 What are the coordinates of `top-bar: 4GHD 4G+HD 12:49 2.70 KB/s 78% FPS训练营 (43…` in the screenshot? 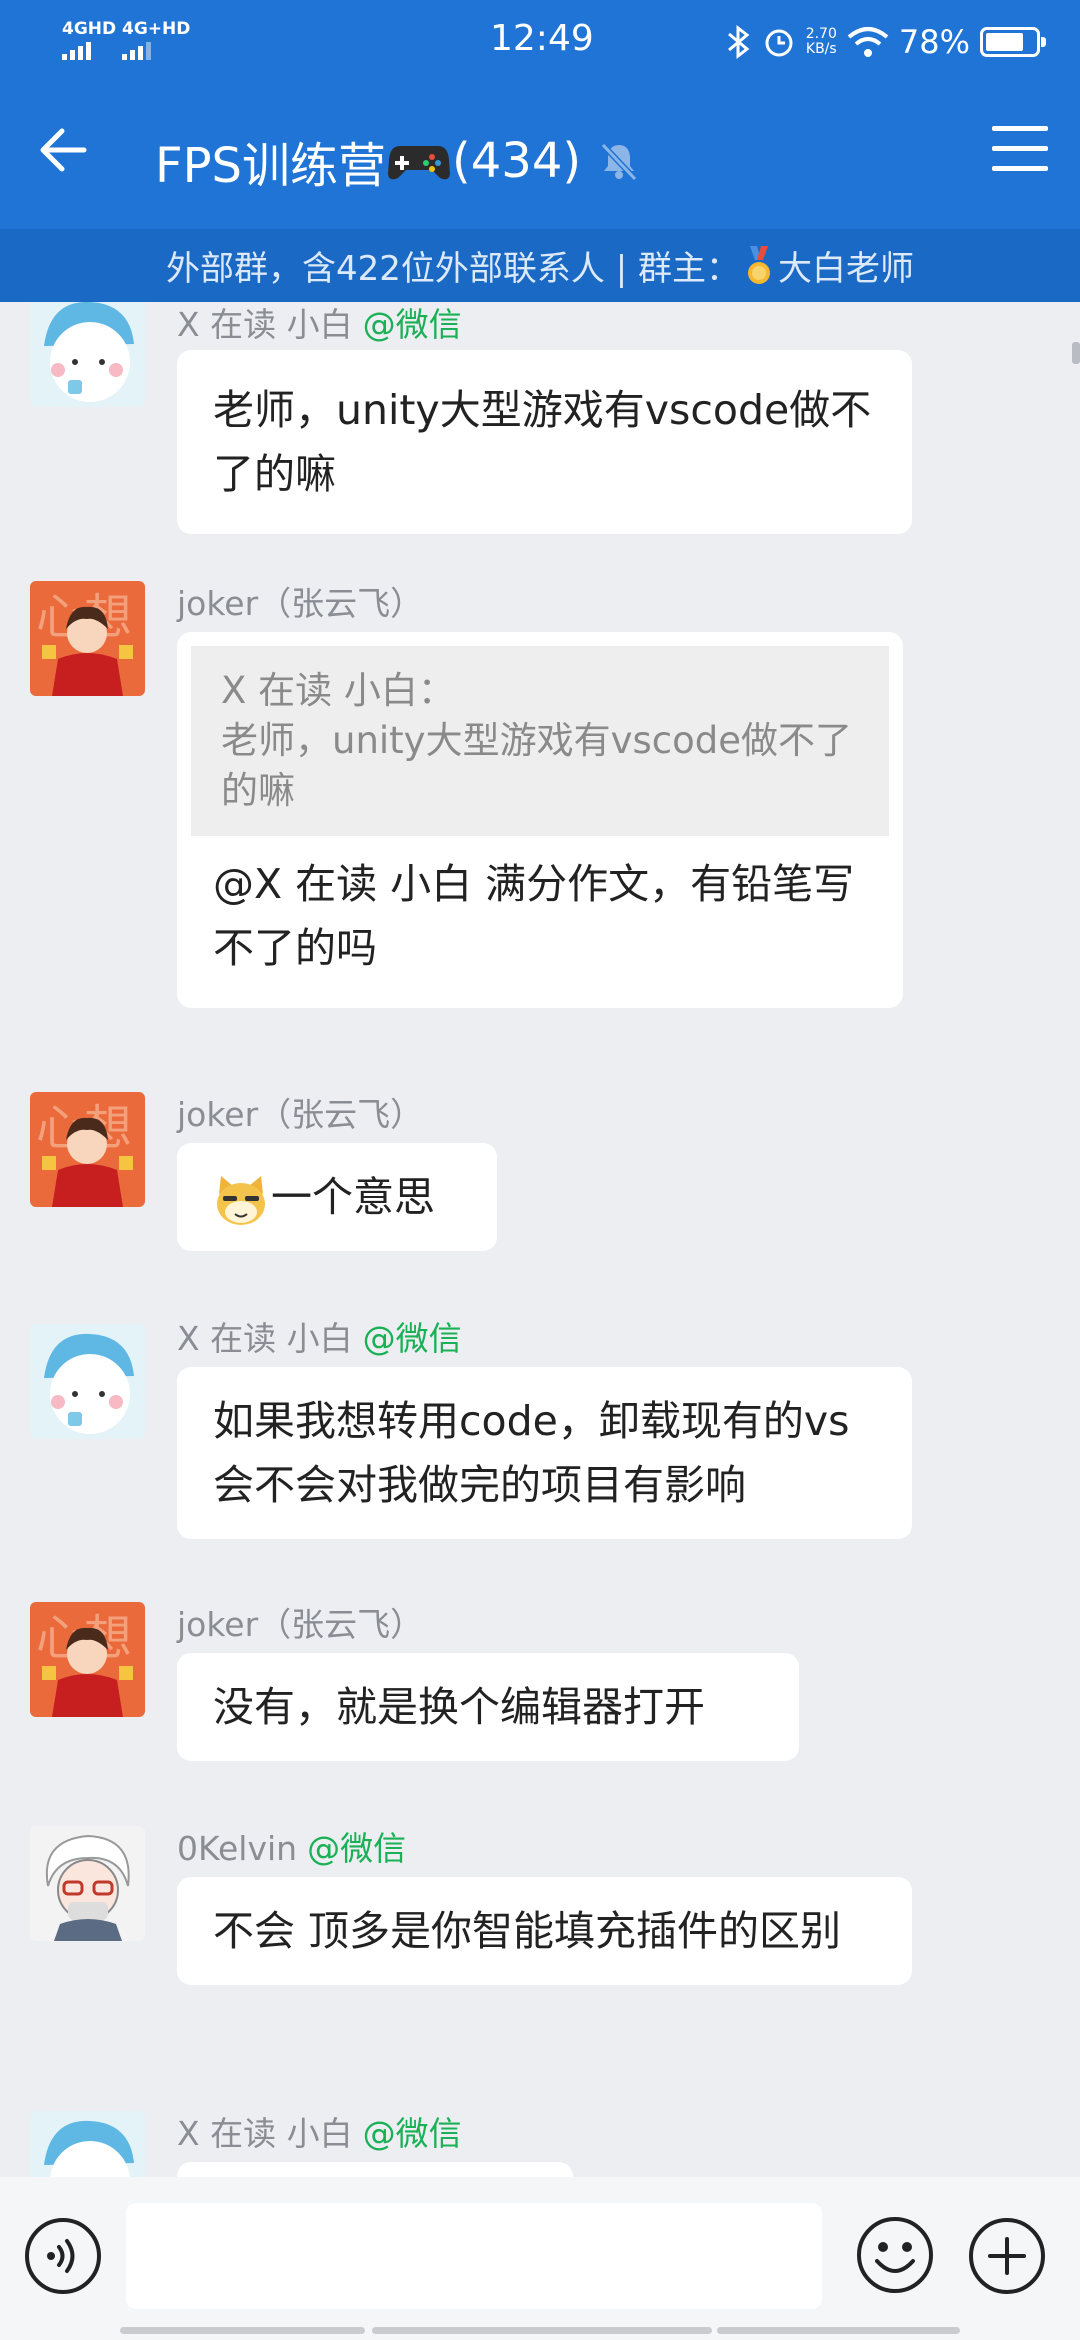 It's located at (540, 151).